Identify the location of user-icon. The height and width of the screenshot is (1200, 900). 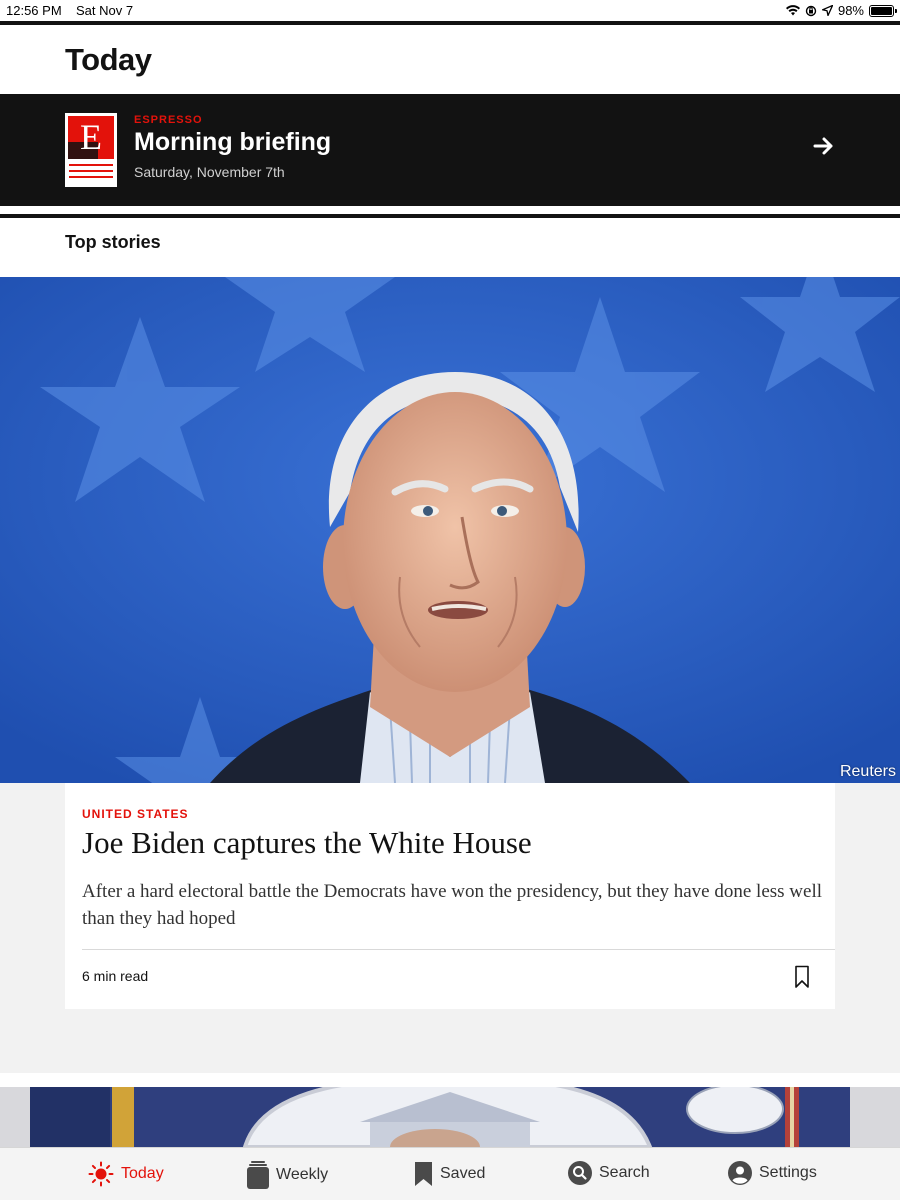
(740, 1173).